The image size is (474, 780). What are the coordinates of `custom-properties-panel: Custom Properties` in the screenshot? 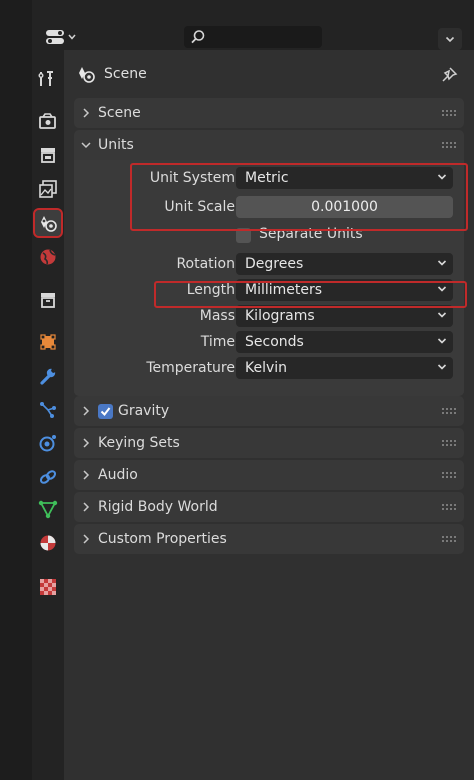 It's located at (269, 539).